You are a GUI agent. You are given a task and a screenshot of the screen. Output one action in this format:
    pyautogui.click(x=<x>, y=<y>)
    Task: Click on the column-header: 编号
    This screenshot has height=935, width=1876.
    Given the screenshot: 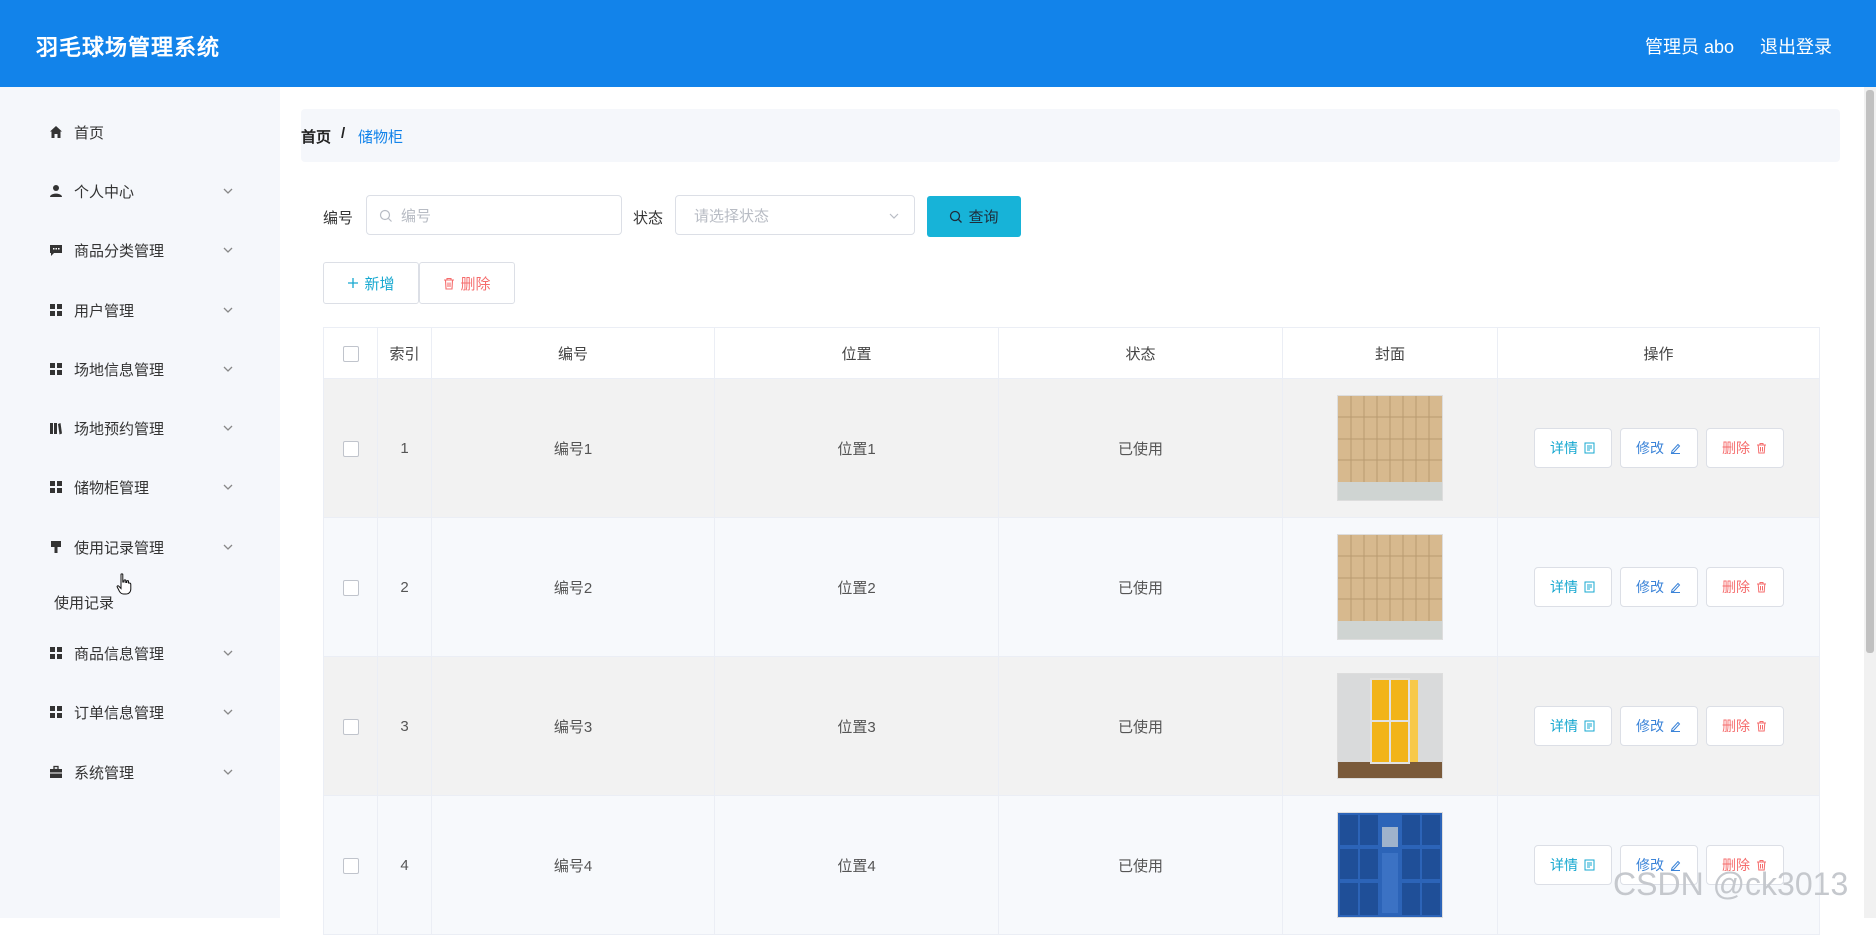 What is the action you would take?
    pyautogui.click(x=573, y=353)
    